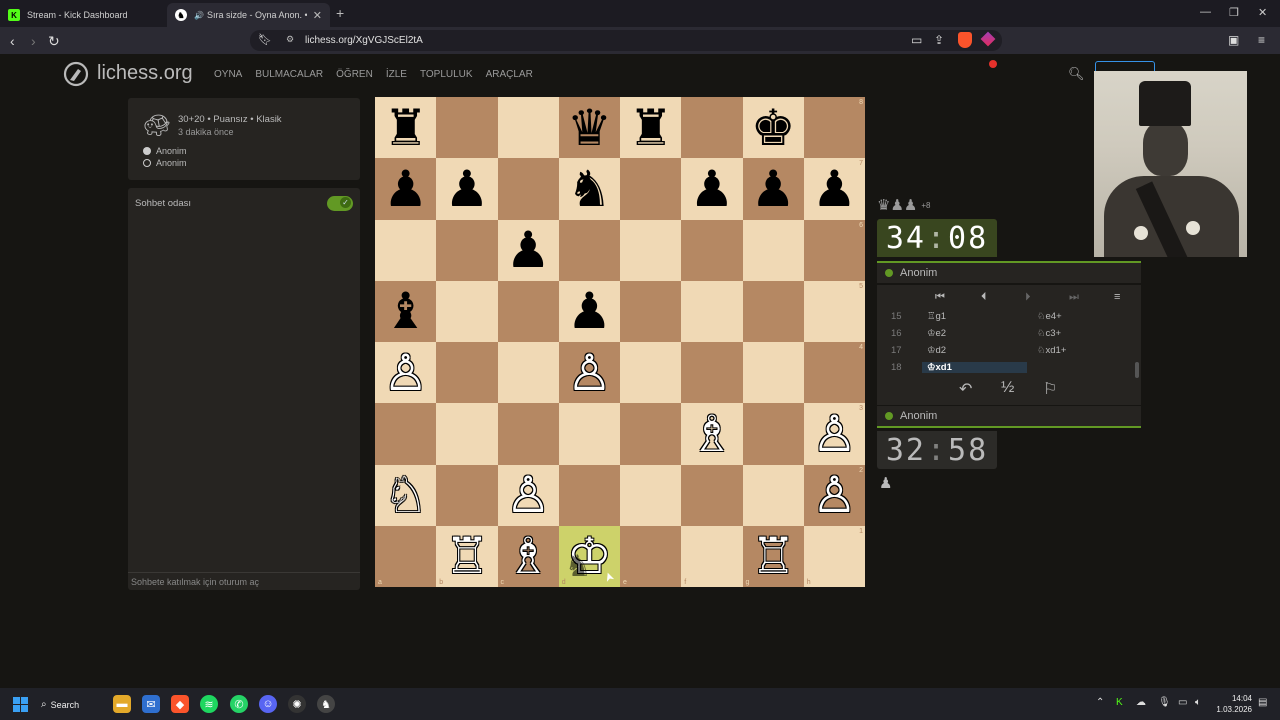 The width and height of the screenshot is (1280, 720). I want to click on piece-g8: ♚, so click(773, 128).